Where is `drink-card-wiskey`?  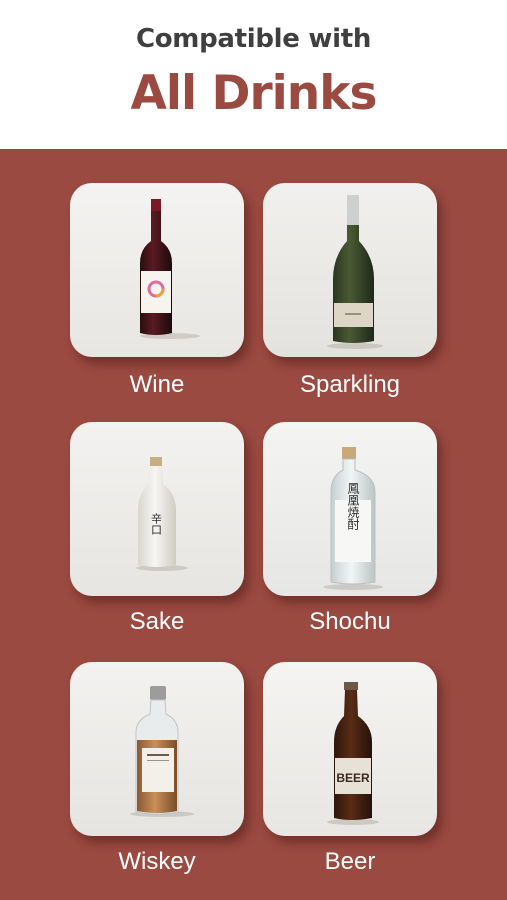 drink-card-wiskey is located at coordinates (157, 749).